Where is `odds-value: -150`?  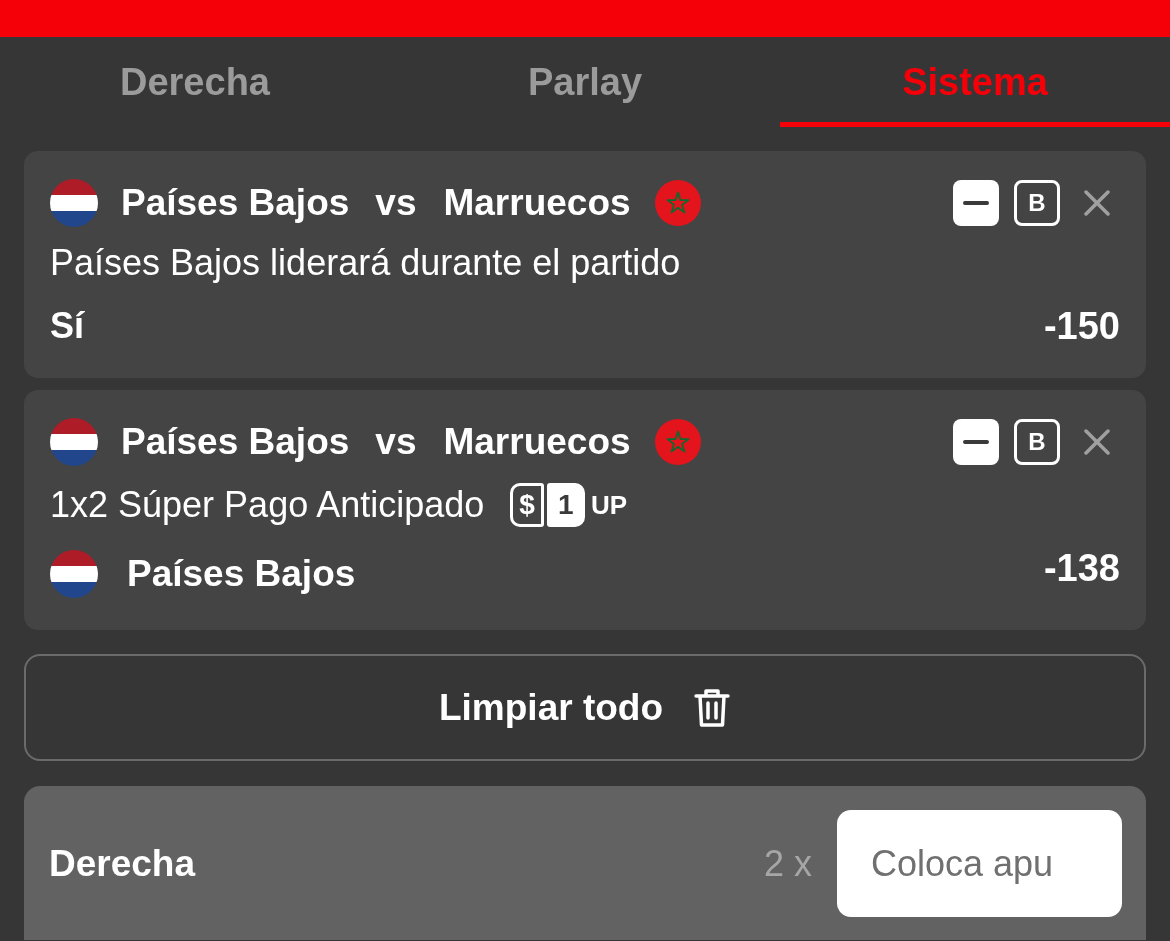 odds-value: -150 is located at coordinates (1081, 326).